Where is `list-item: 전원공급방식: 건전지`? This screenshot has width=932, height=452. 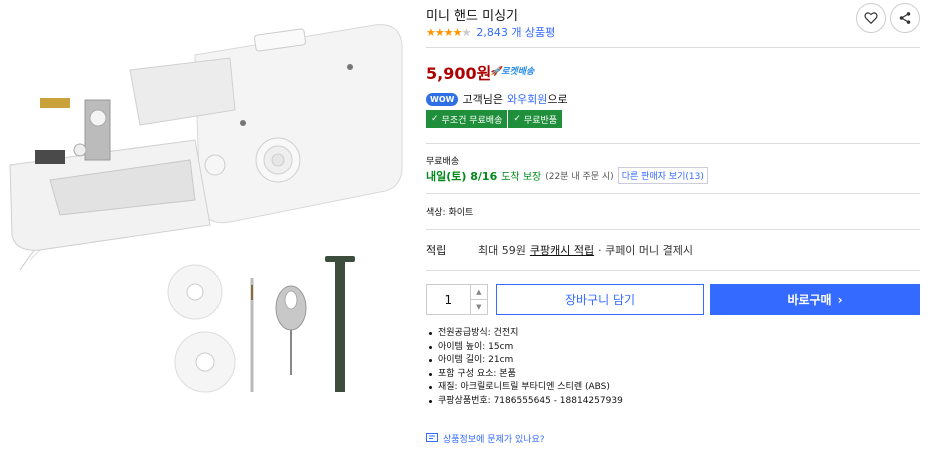 list-item: 전원공급방식: 건전지 is located at coordinates (524, 334).